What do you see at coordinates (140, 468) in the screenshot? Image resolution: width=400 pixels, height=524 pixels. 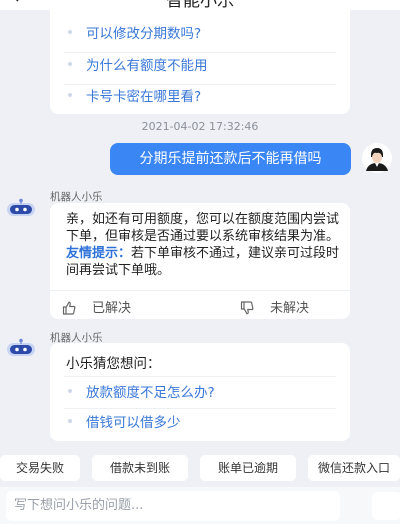 I see `quick-action-chip: 借款未到账` at bounding box center [140, 468].